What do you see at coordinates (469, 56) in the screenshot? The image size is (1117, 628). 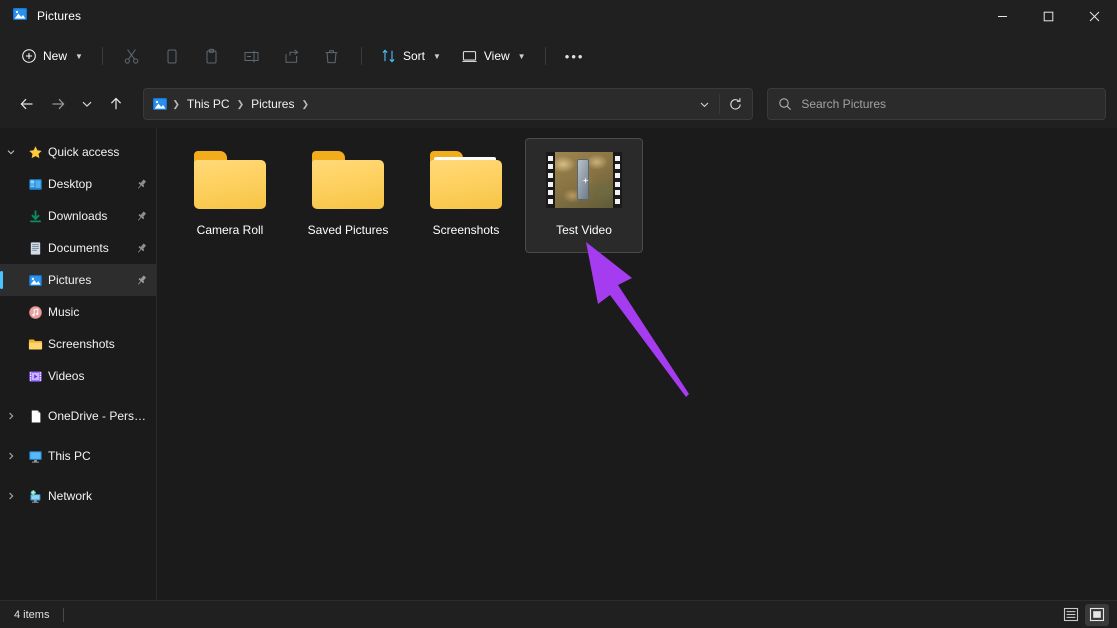 I see `view-icon` at bounding box center [469, 56].